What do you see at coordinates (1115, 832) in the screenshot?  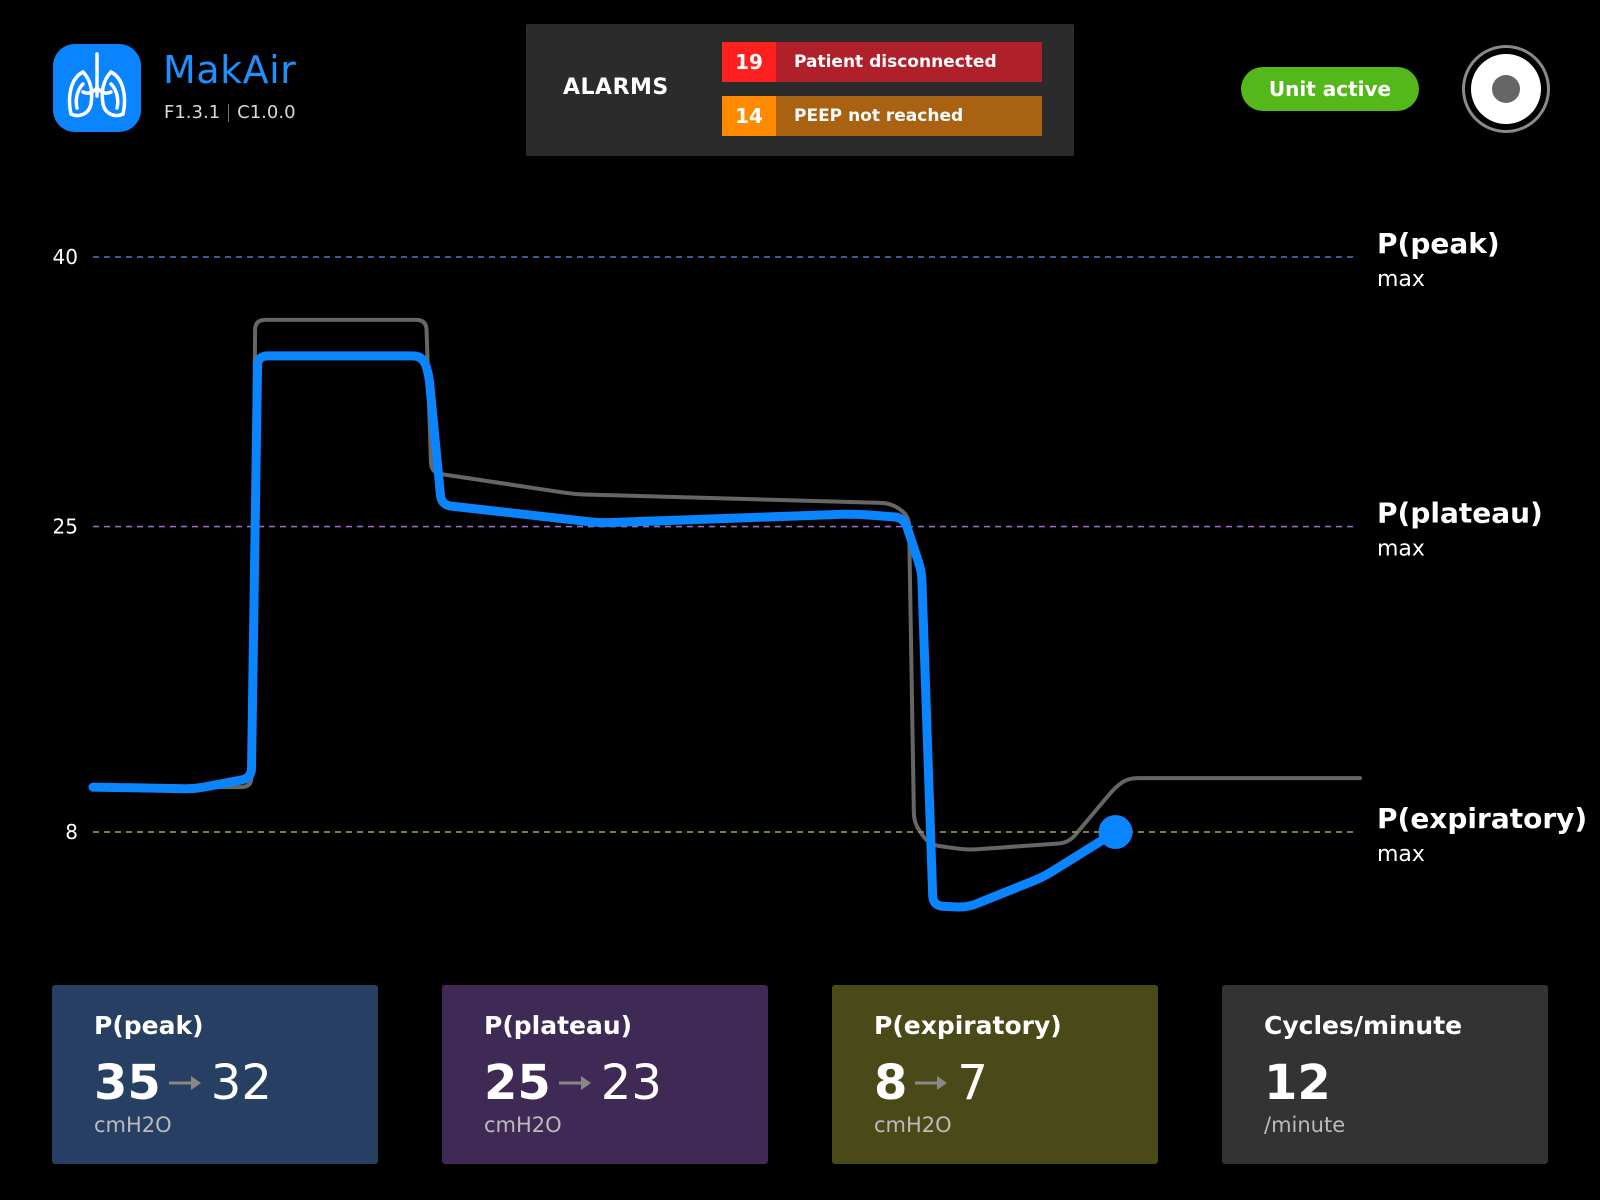 I see `current-position-dot` at bounding box center [1115, 832].